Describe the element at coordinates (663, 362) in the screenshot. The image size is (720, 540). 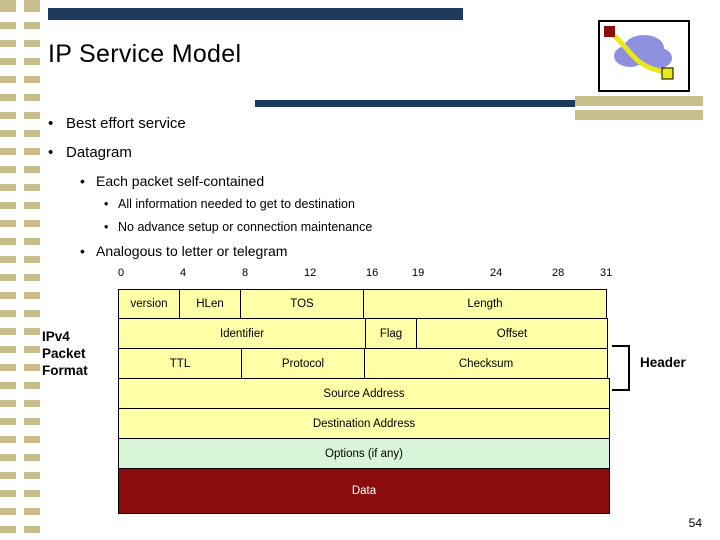
I see `header-label: Header` at that location.